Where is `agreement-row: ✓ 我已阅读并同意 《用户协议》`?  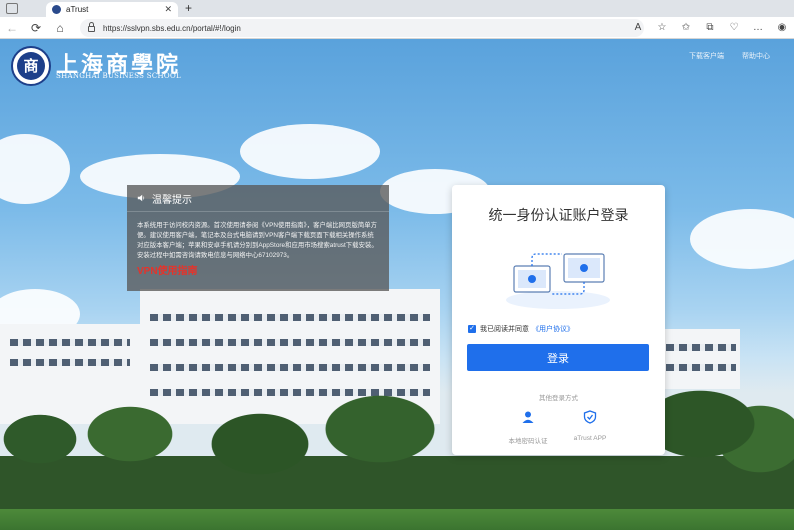
agreement-row: ✓ 我已阅读并同意 《用户协议》 is located at coordinates (521, 329).